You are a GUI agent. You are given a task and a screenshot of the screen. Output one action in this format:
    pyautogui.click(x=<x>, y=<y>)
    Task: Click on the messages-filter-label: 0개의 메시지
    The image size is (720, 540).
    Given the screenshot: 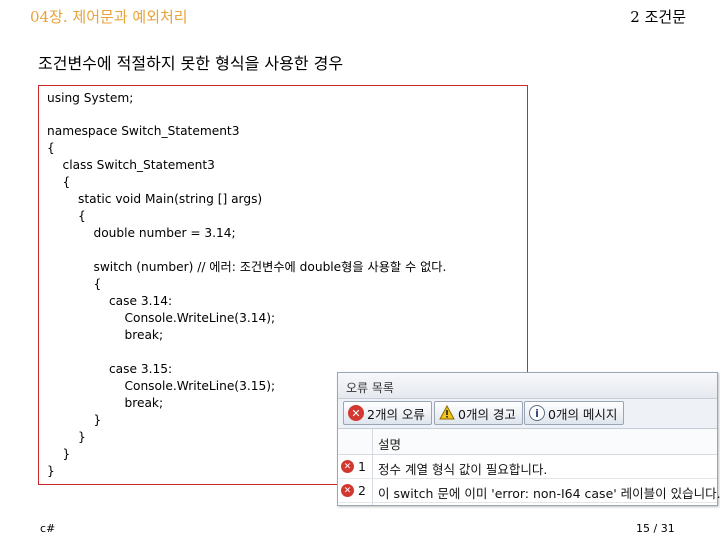 What is the action you would take?
    pyautogui.click(x=583, y=414)
    